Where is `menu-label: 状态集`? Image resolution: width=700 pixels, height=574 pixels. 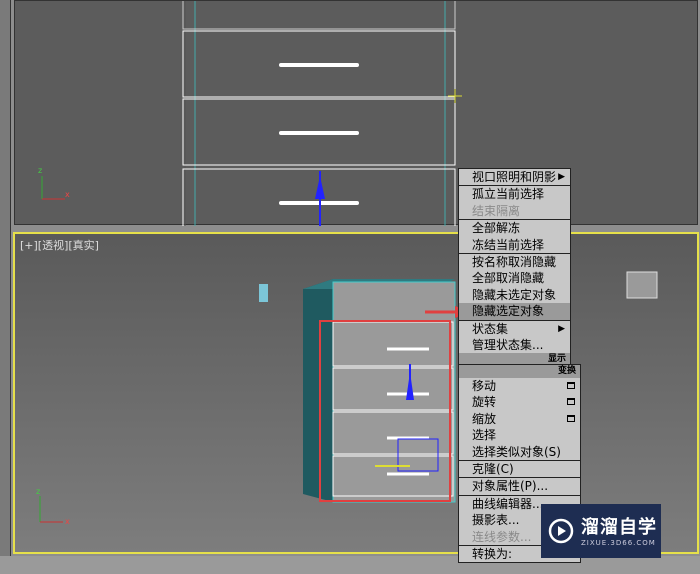 menu-label: 状态集 is located at coordinates (490, 328).